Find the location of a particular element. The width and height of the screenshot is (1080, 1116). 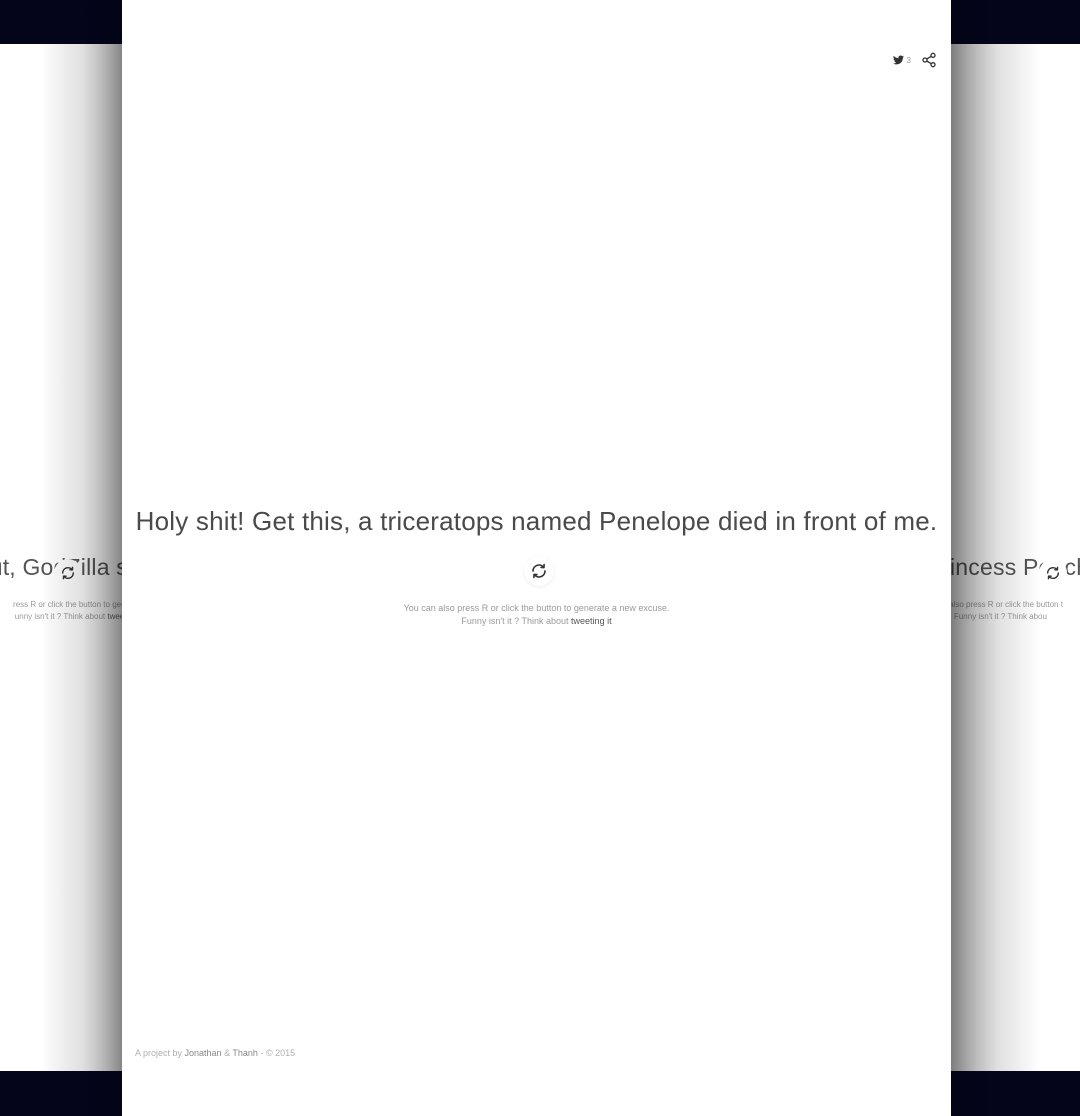

next-refresh-button is located at coordinates (1053, 573).